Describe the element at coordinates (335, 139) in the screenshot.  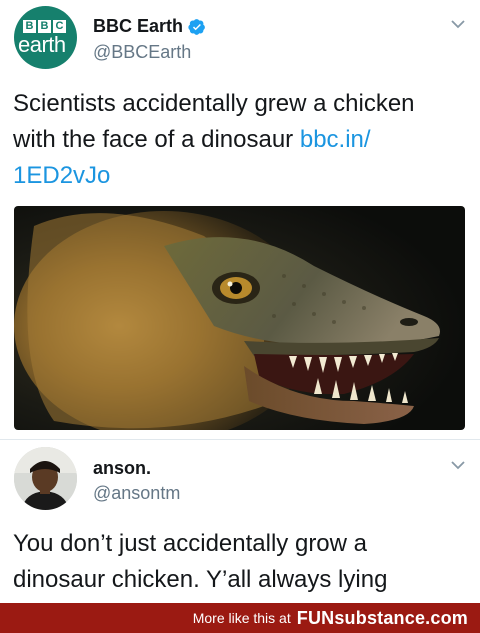
I see `tweet-link: bbc.in/` at that location.